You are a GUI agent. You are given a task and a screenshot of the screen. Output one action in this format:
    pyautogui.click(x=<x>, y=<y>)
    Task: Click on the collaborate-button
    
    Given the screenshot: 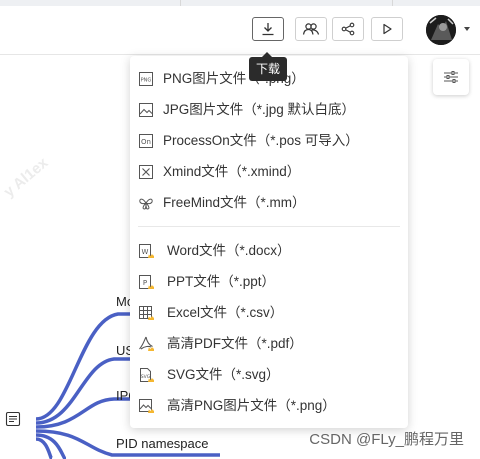 What is the action you would take?
    pyautogui.click(x=311, y=29)
    